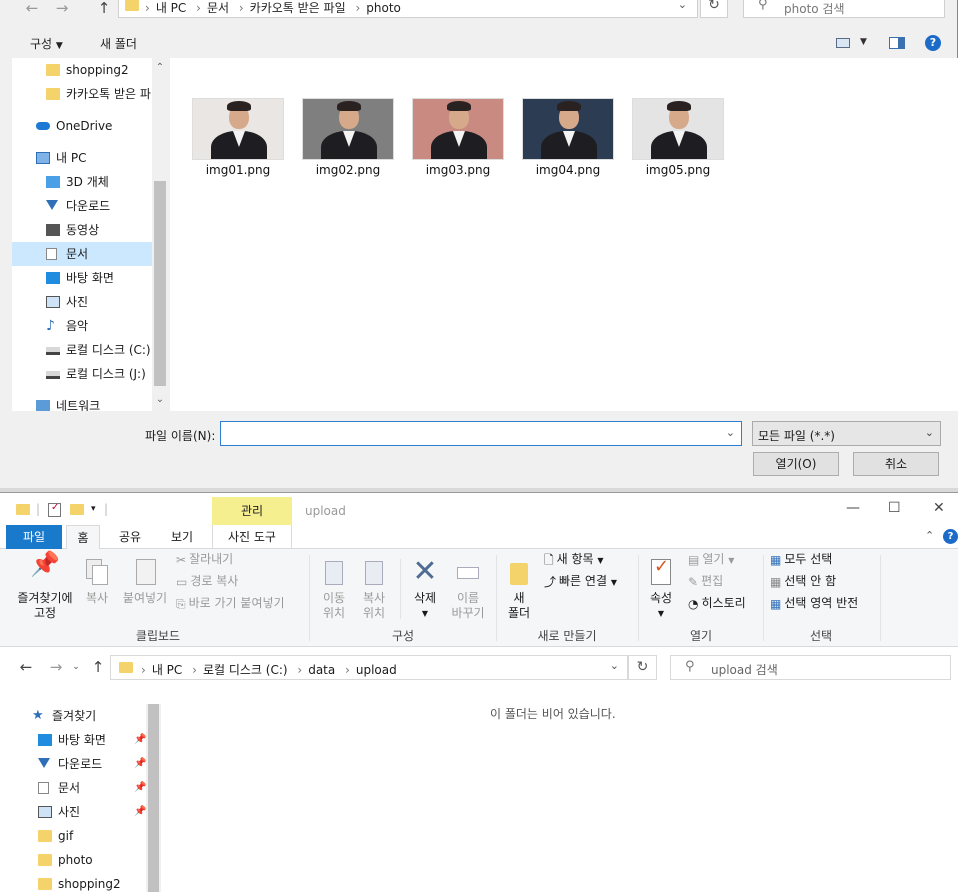 The image size is (958, 892). What do you see at coordinates (82, 254) in the screenshot?
I see `sidebar-item: 문서` at bounding box center [82, 254].